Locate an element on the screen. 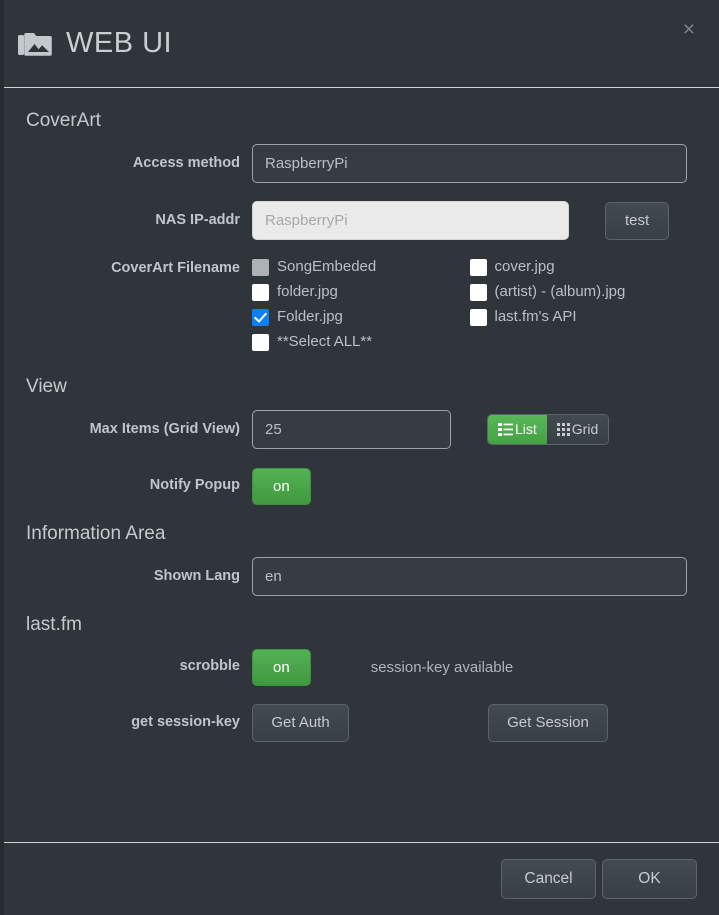  checkbox-label: folder.jpg is located at coordinates (307, 291).